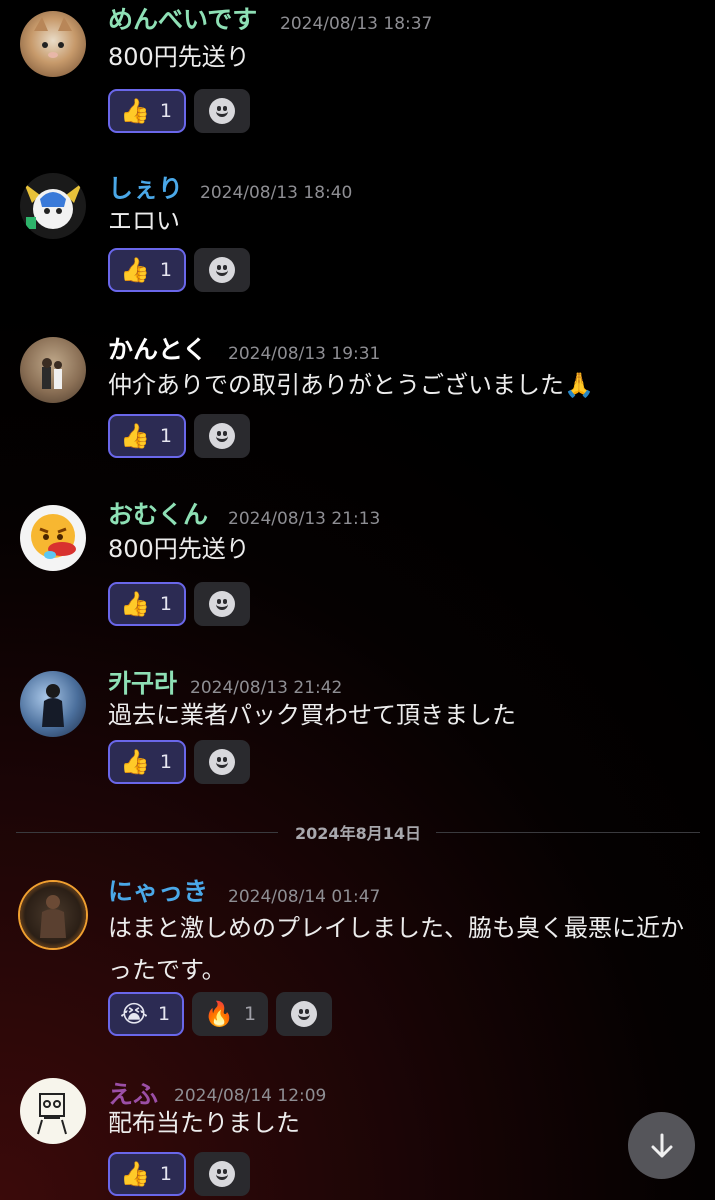 The image size is (715, 1200). What do you see at coordinates (52, 373) in the screenshot?
I see `photo-avatar-icon` at bounding box center [52, 373].